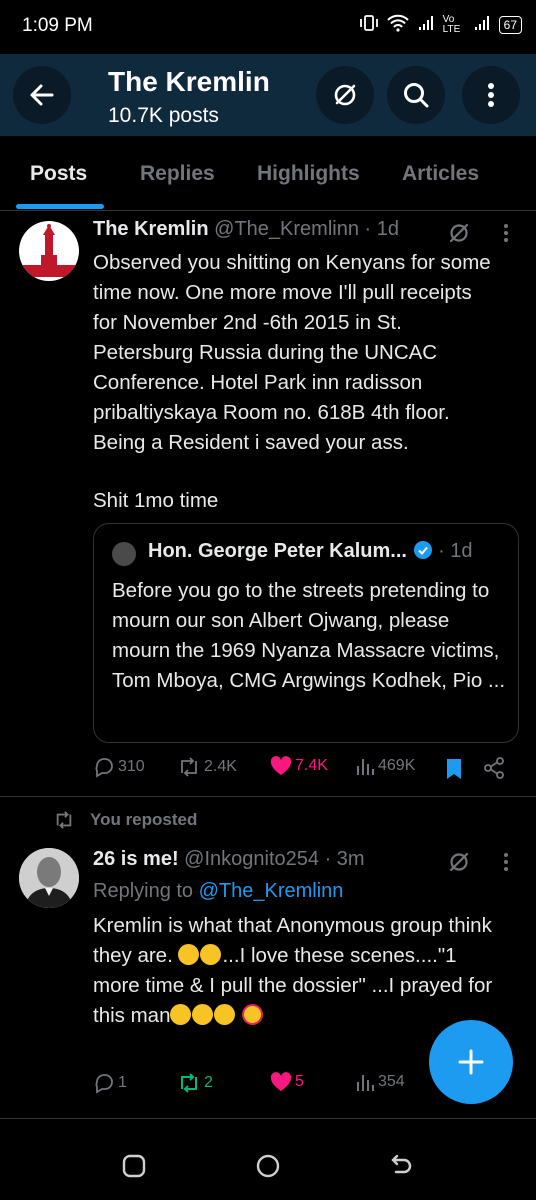  I want to click on back-arrow-icon, so click(42, 95).